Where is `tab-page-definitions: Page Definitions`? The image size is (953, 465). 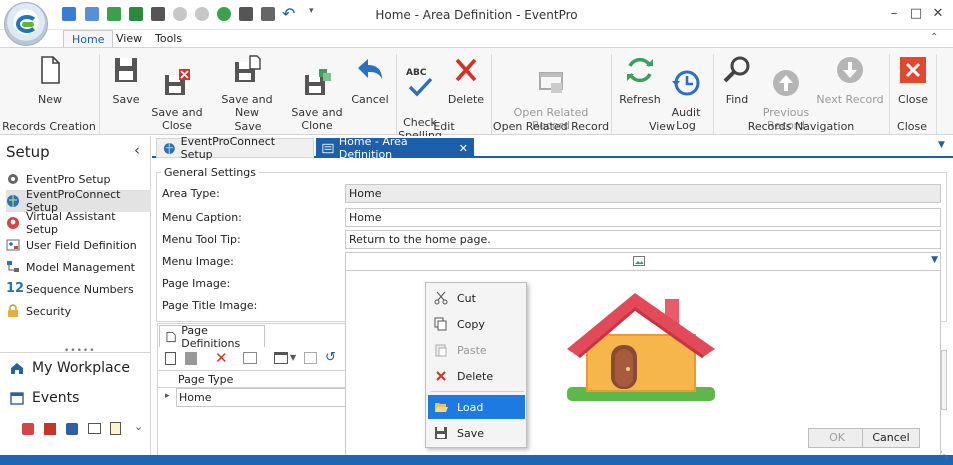 tab-page-definitions: Page Definitions is located at coordinates (212, 337).